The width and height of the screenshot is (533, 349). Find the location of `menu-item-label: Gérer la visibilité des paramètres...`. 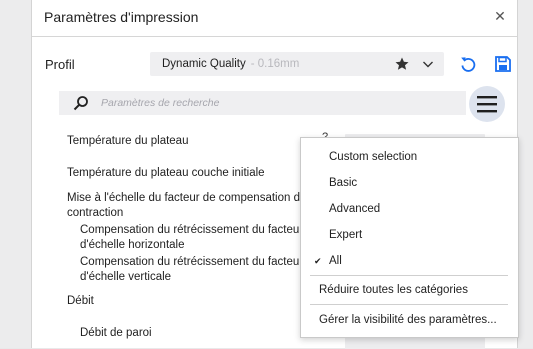

menu-item-label: Gérer la visibilité des paramètres... is located at coordinates (408, 320).